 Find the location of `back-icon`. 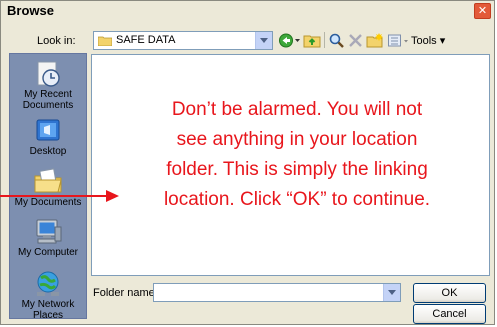

back-icon is located at coordinates (289, 40).